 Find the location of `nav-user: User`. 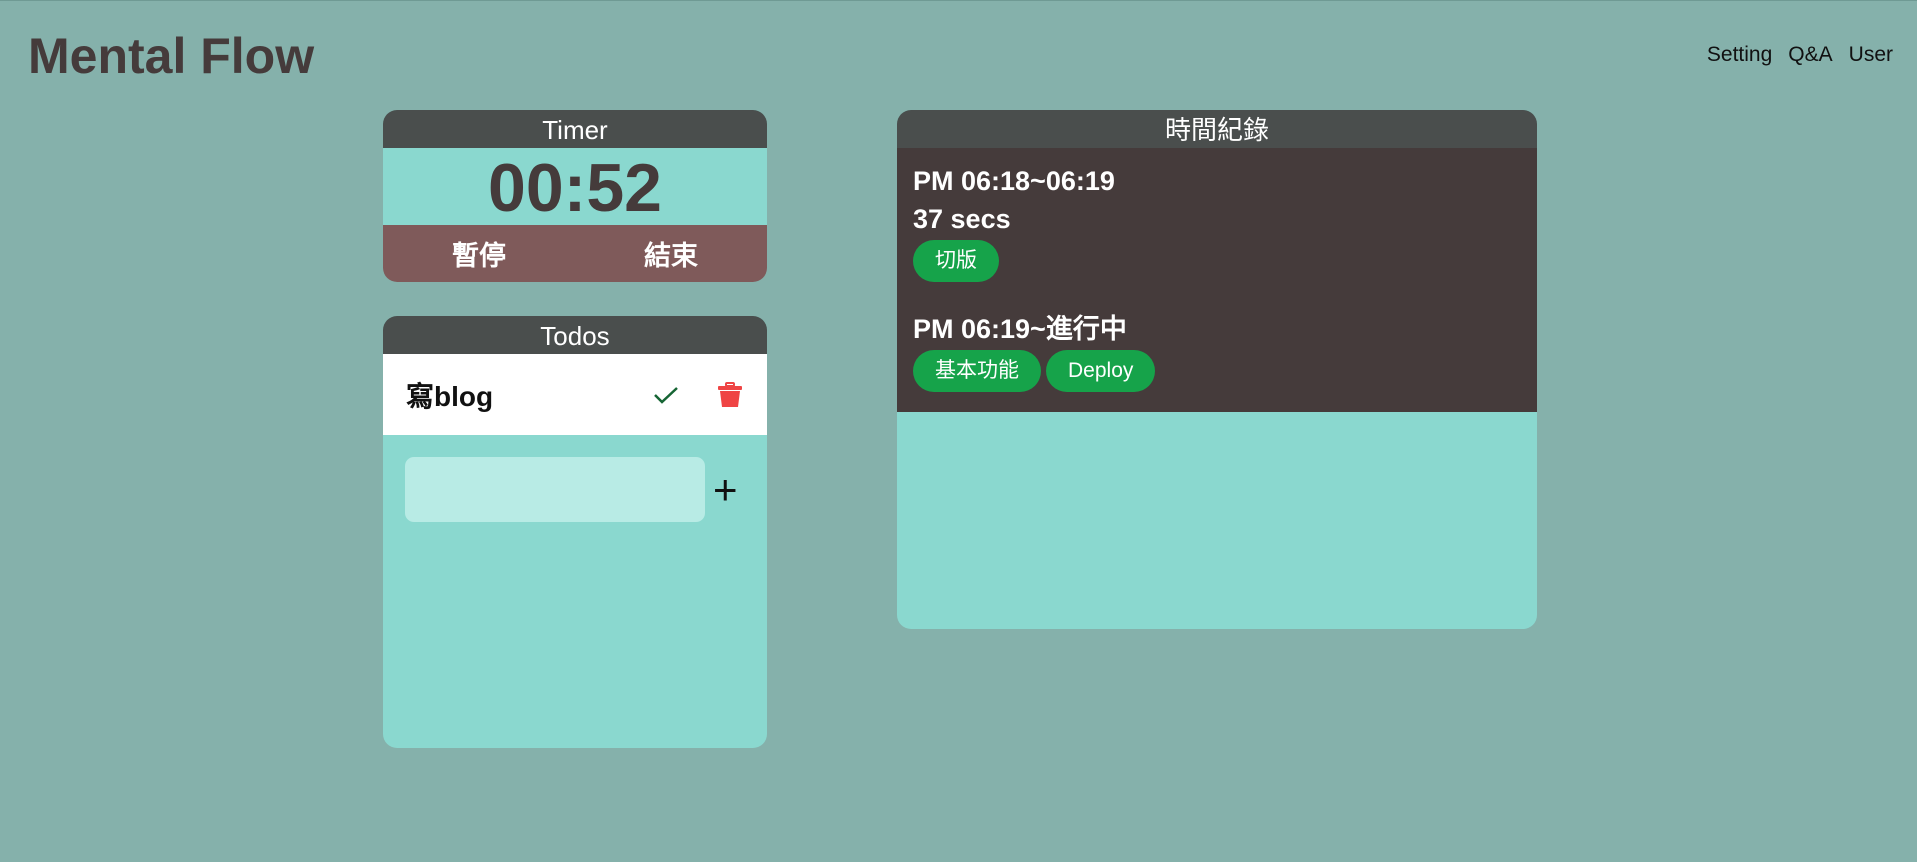

nav-user: User is located at coordinates (1871, 55).